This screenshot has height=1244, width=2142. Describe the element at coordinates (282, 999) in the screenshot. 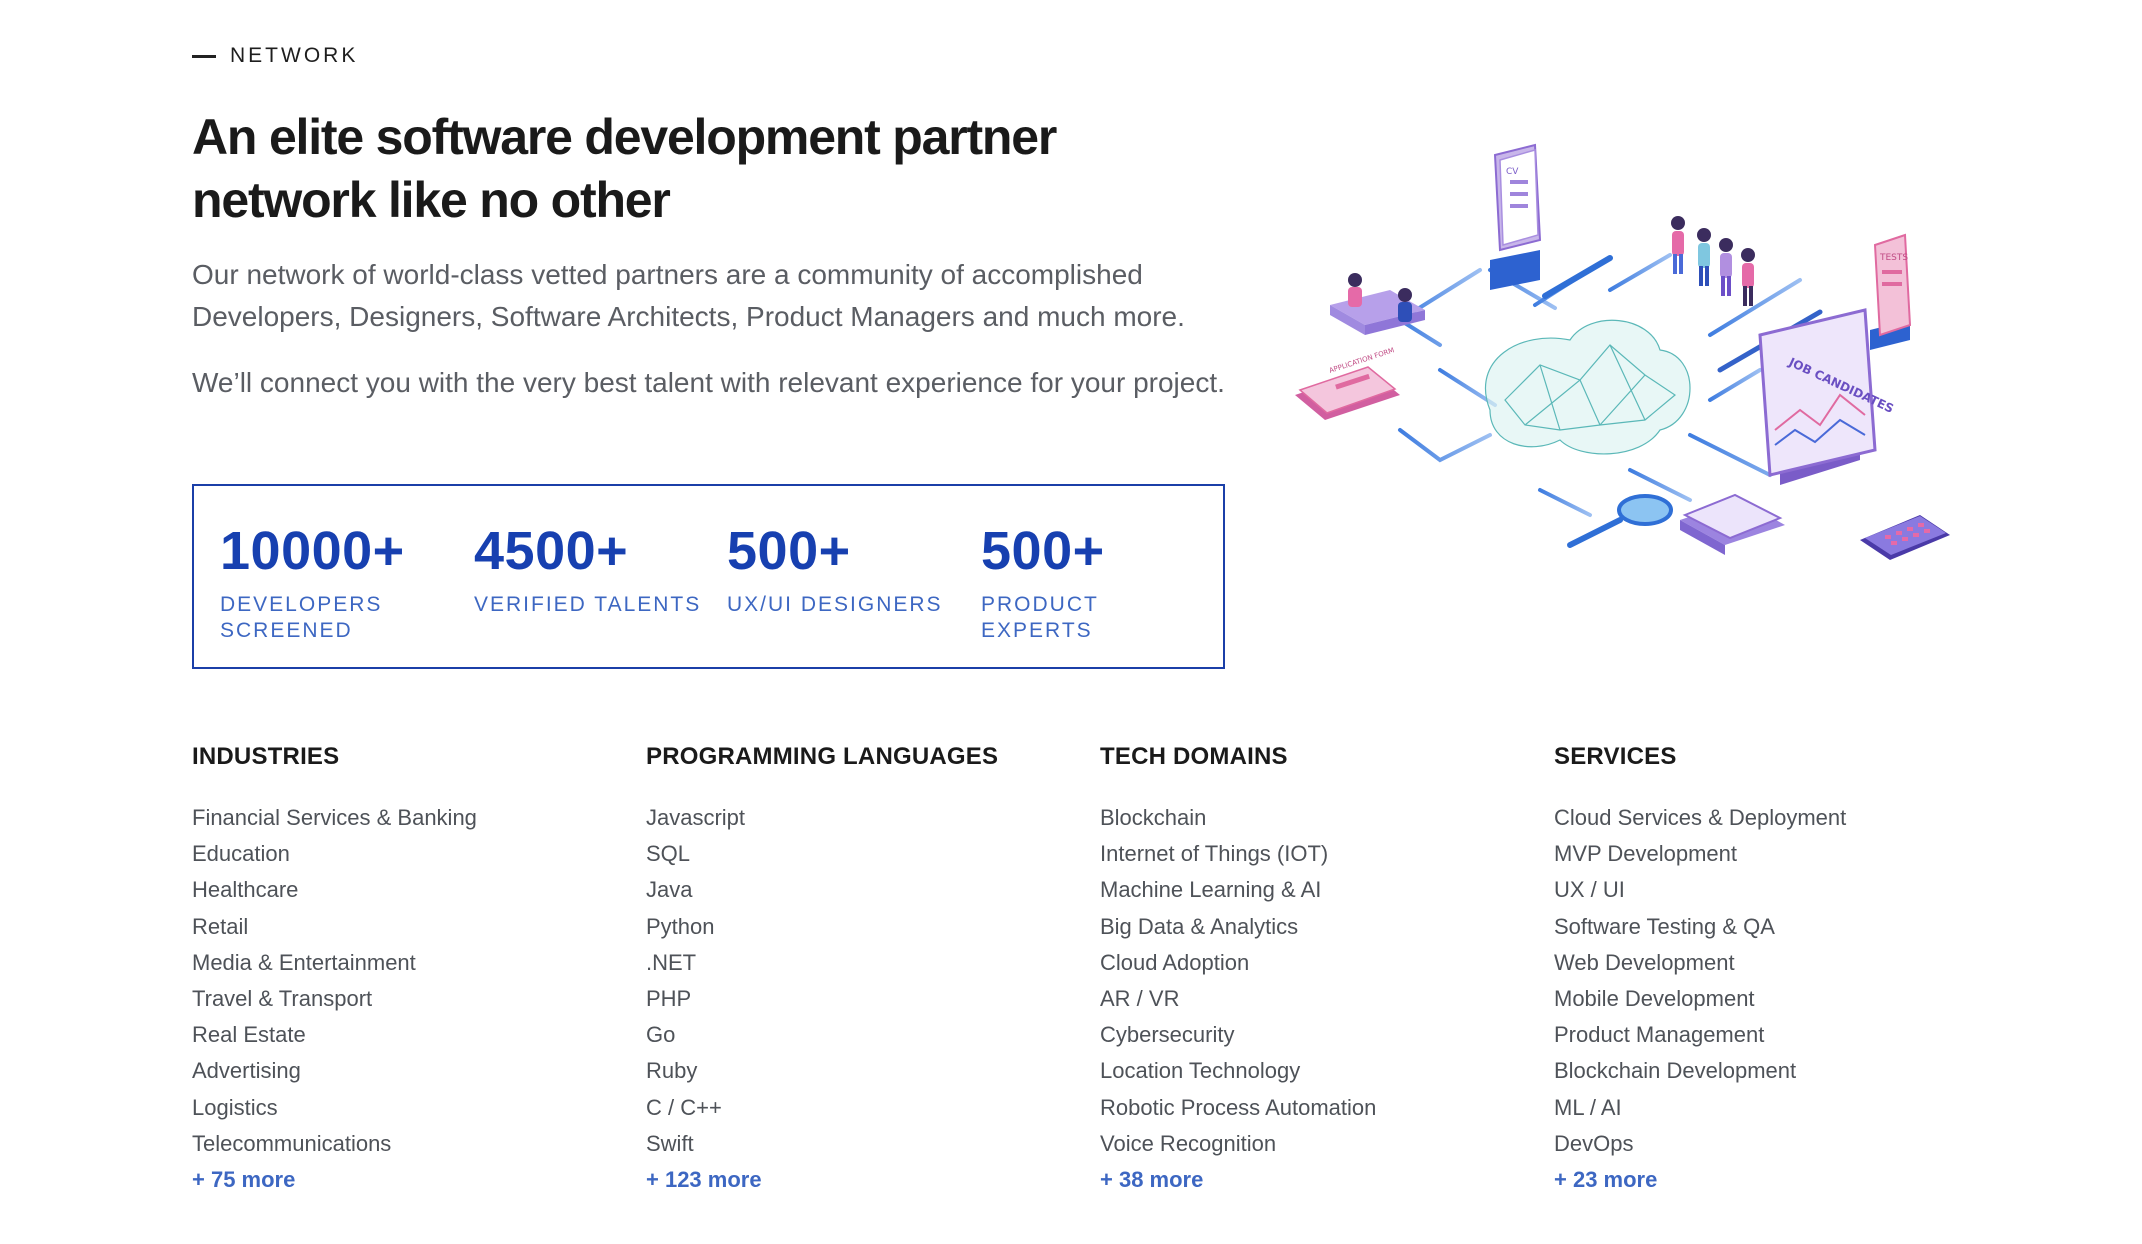

I see `list-item: Travel & Transport` at that location.